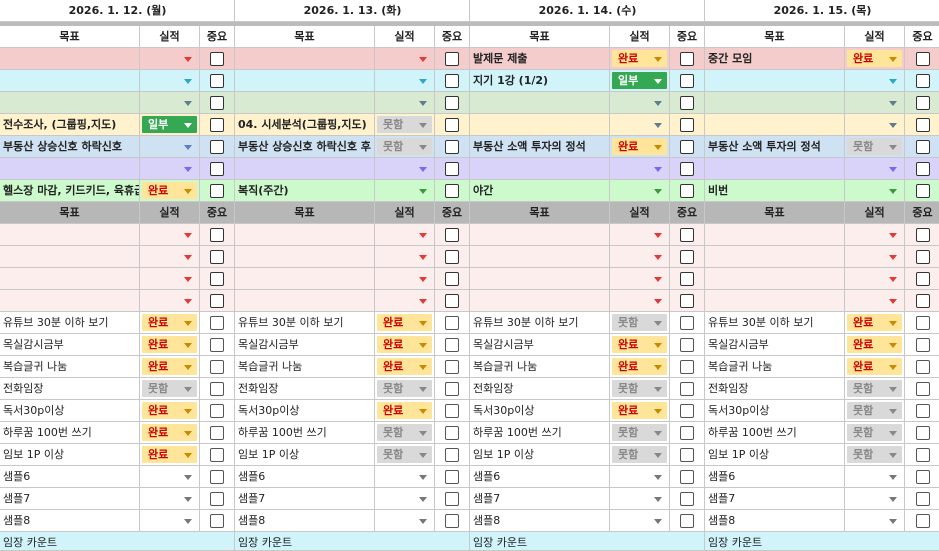 The height and width of the screenshot is (551, 939). I want to click on goal-cell: 전수조사, (그룹핑,지도), so click(70, 125).